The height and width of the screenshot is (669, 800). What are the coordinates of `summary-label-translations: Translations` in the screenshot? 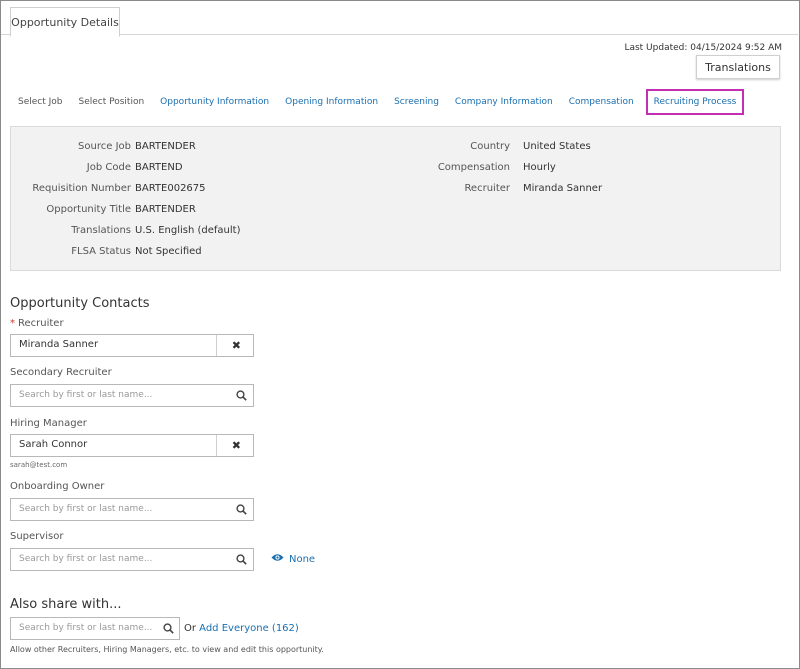 It's located at (101, 230).